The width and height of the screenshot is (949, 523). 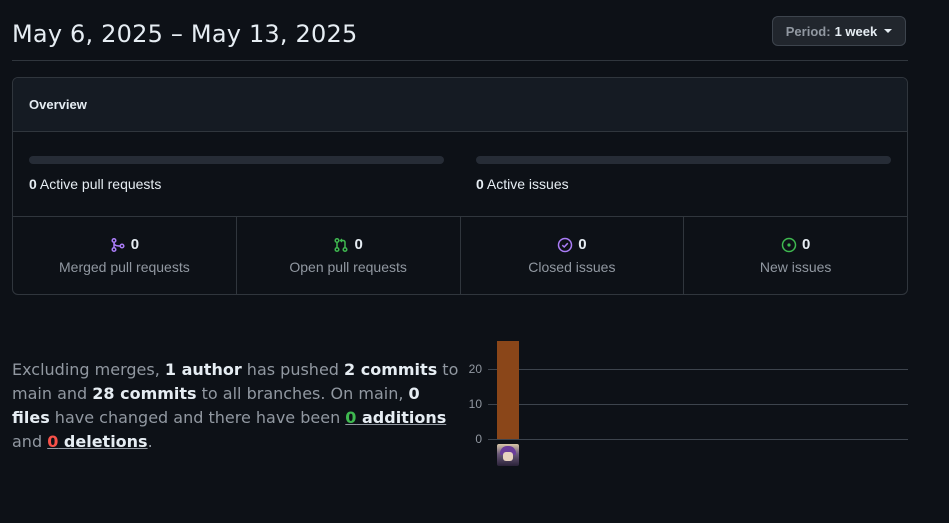 What do you see at coordinates (135, 244) in the screenshot?
I see `merged-prs-count: 0` at bounding box center [135, 244].